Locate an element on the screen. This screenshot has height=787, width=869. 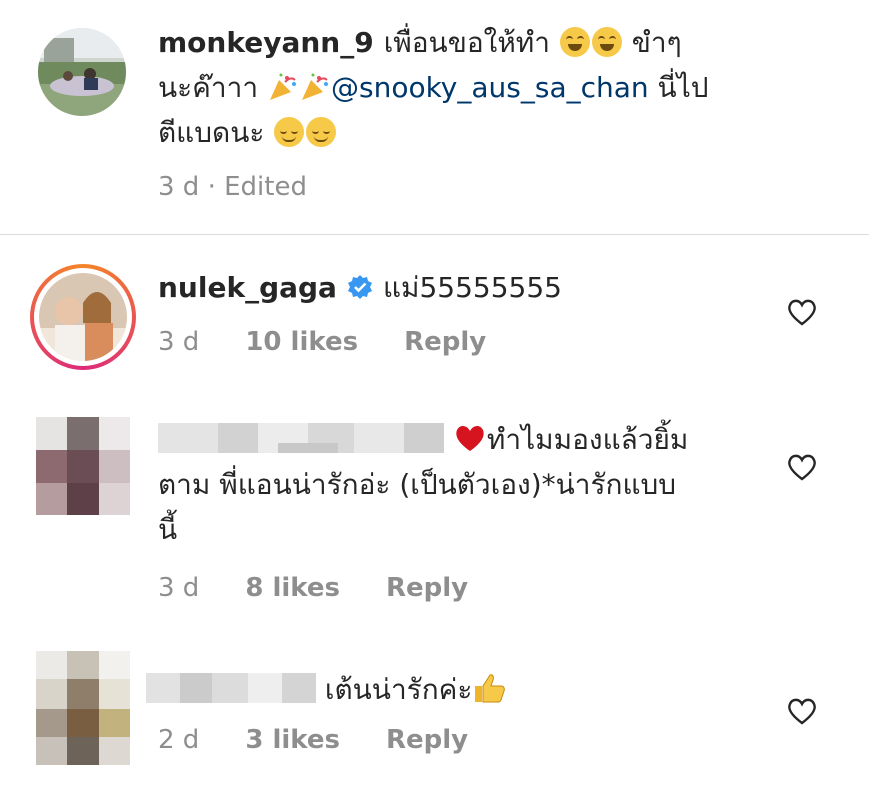
mention-link: @snooky_aus_sa_chan is located at coordinates (490, 87).